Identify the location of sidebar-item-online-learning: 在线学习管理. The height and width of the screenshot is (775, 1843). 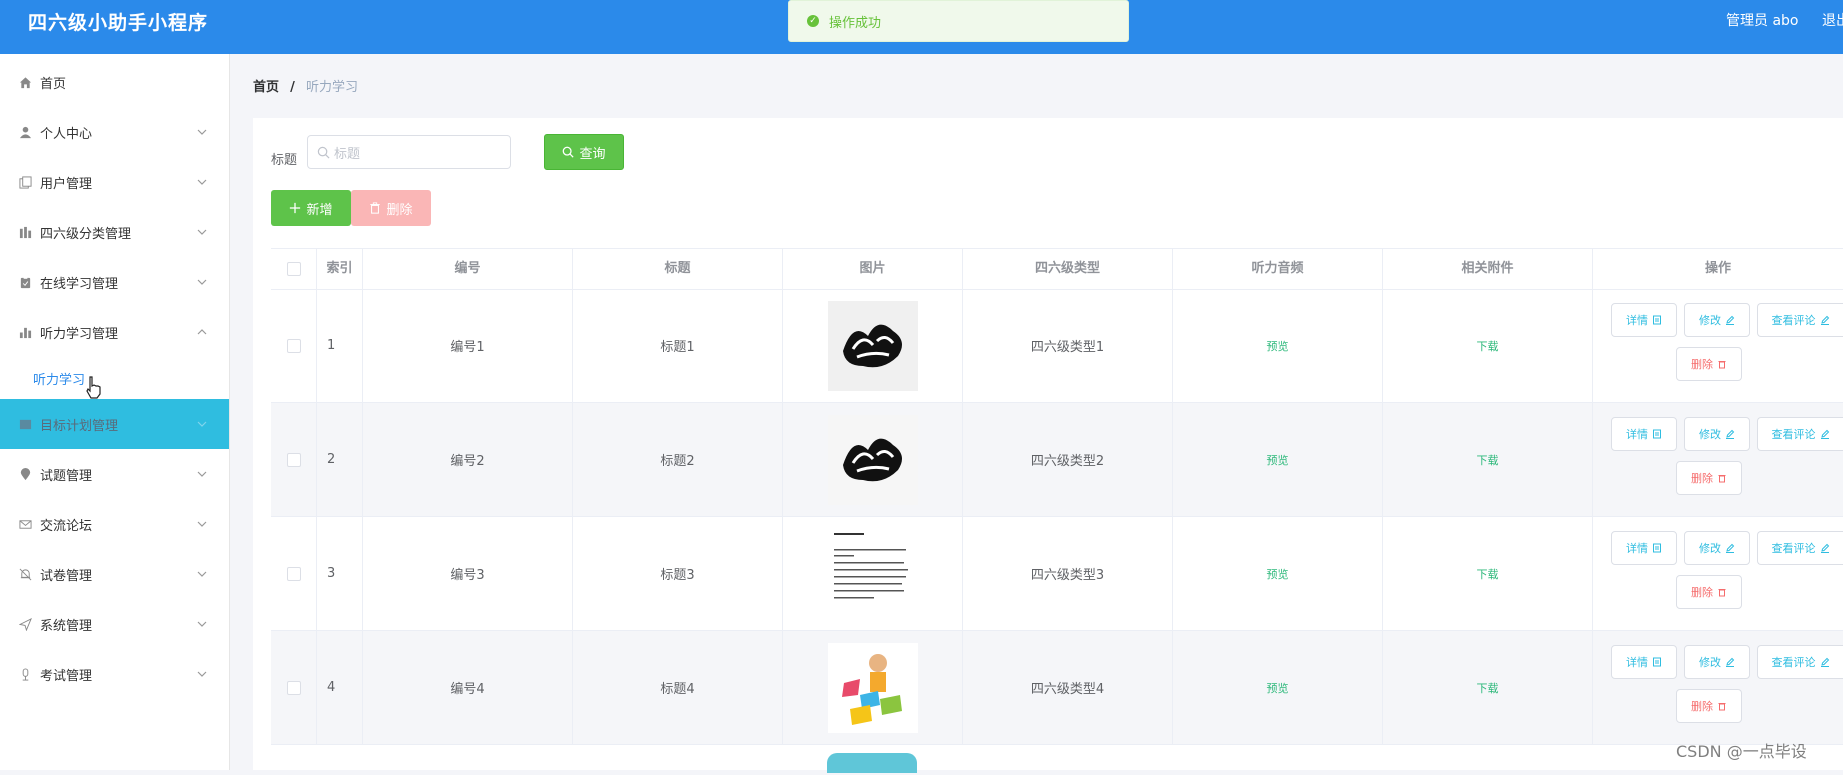
(114, 282).